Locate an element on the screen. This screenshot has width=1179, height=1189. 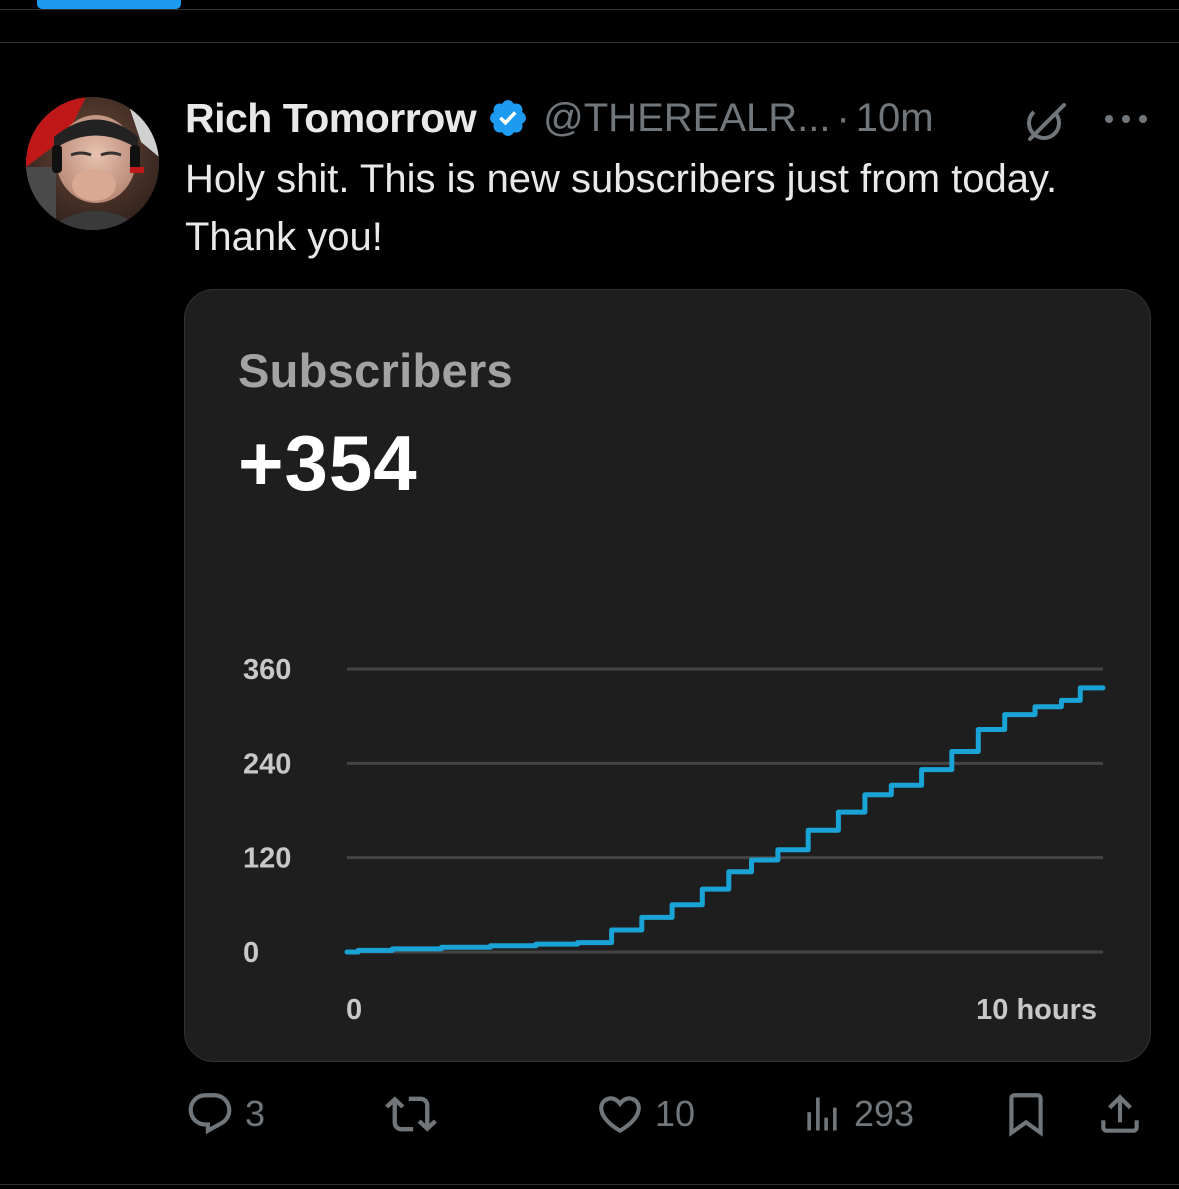
tab-indicator is located at coordinates (109, 4).